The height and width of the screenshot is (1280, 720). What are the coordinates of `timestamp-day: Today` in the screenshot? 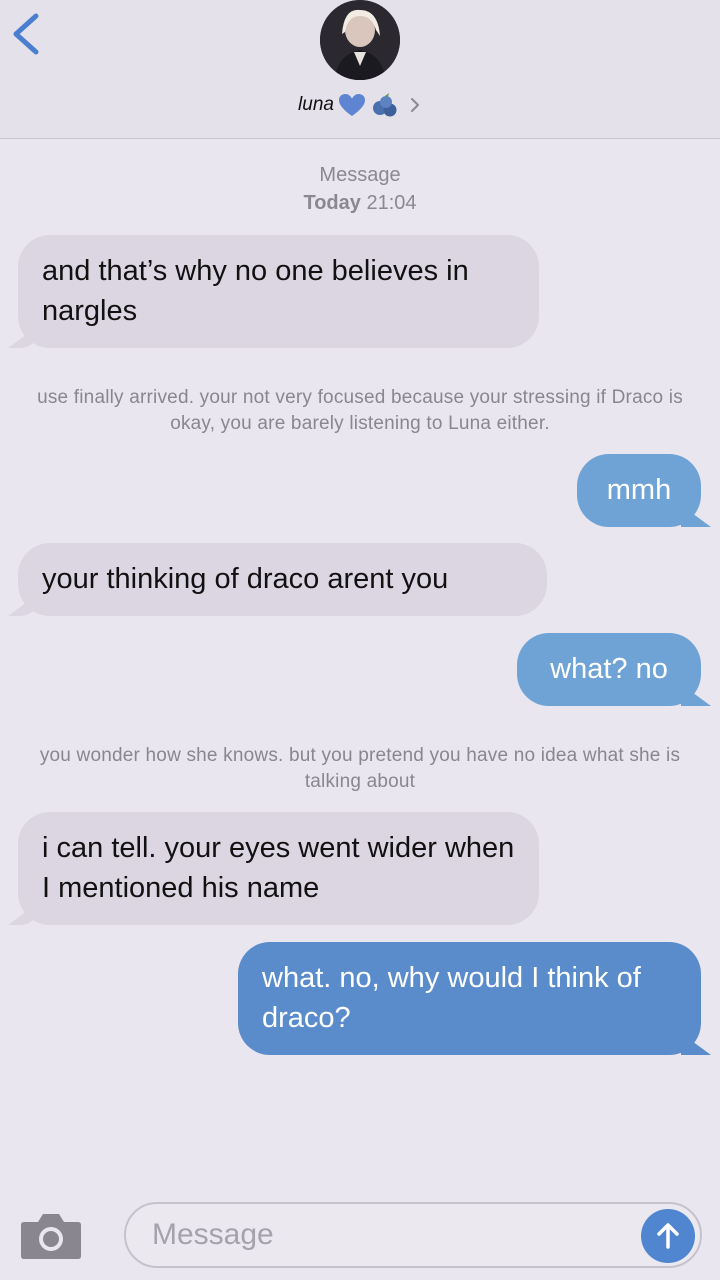 It's located at (332, 203).